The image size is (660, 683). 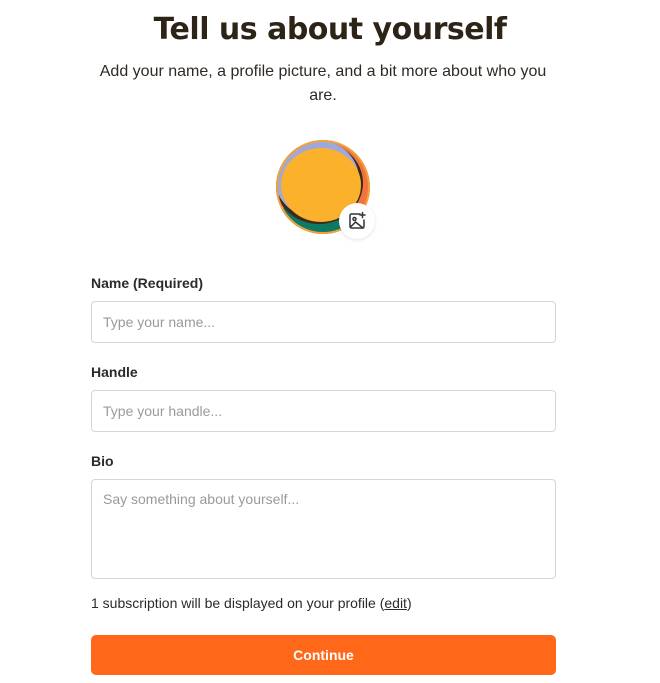 I want to click on edit-subscriptions-link: edit, so click(x=395, y=603).